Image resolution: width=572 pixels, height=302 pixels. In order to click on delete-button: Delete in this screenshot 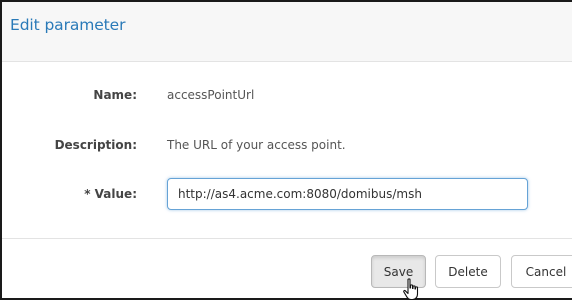, I will do `click(468, 271)`.